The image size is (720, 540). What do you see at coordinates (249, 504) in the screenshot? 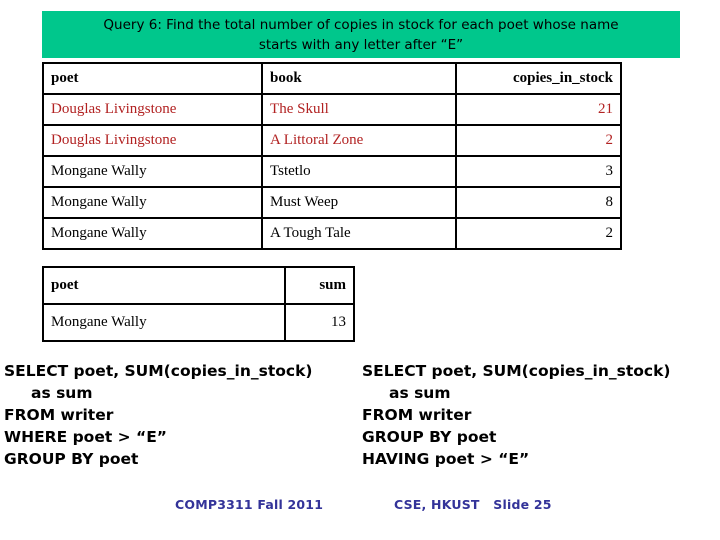
I see `footer-course-label: COMP3311 Fall 2011` at bounding box center [249, 504].